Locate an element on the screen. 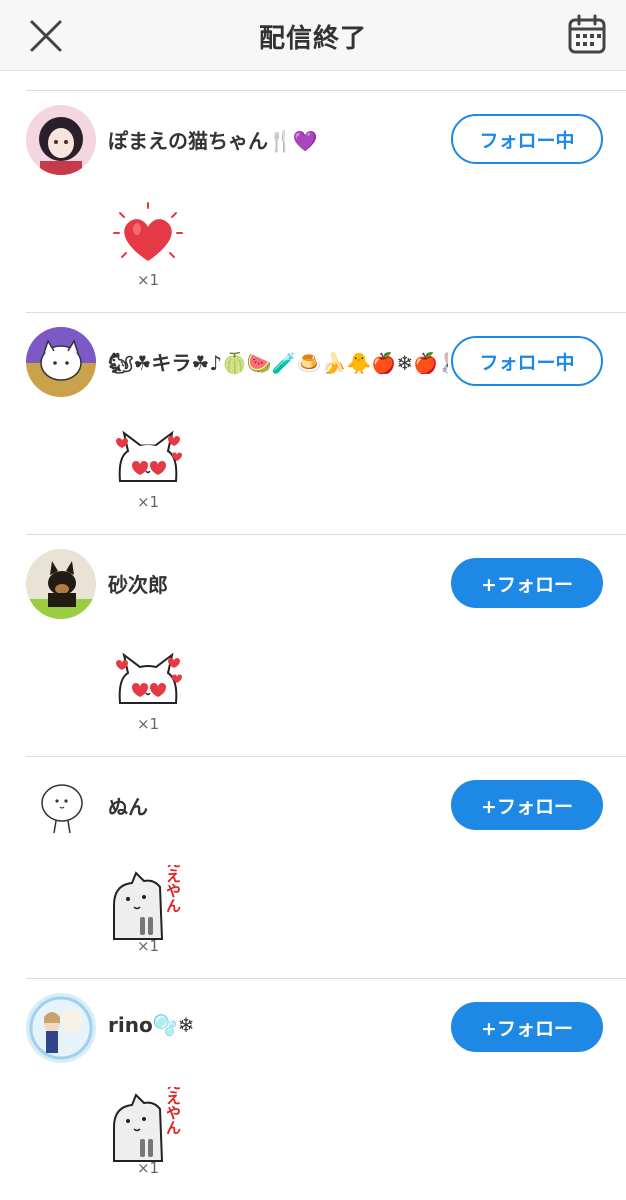  header-bar: 配信終了 is located at coordinates (313, 35).